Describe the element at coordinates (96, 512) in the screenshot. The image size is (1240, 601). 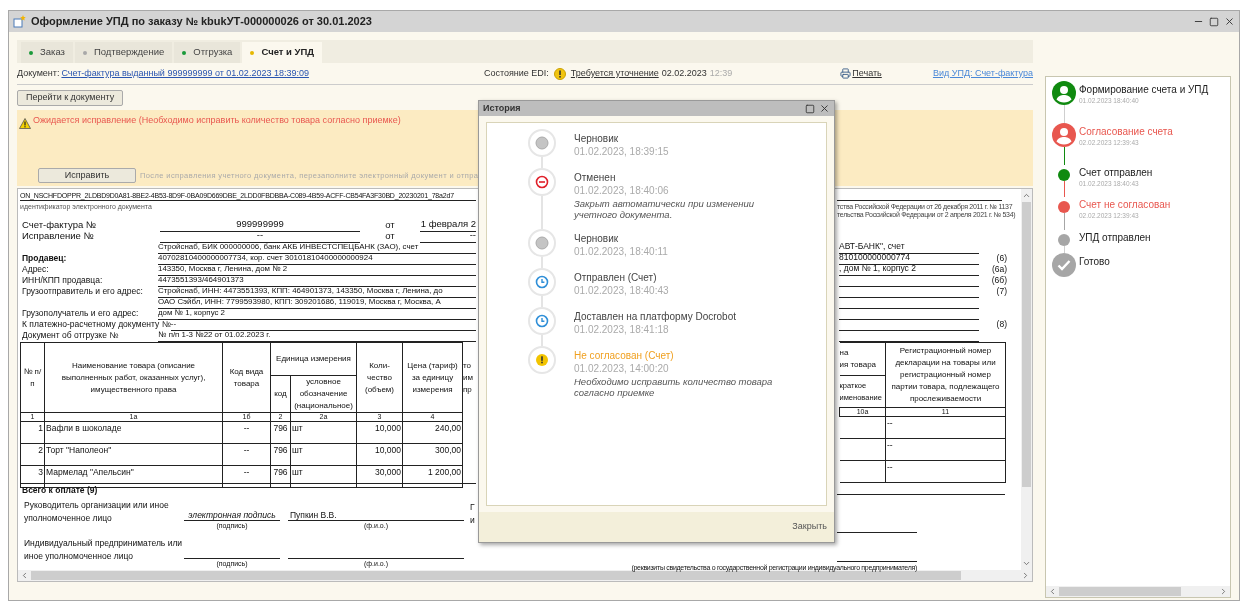
I see `signer-label: Руководитель организации или иное уполномоченное лицо` at that location.